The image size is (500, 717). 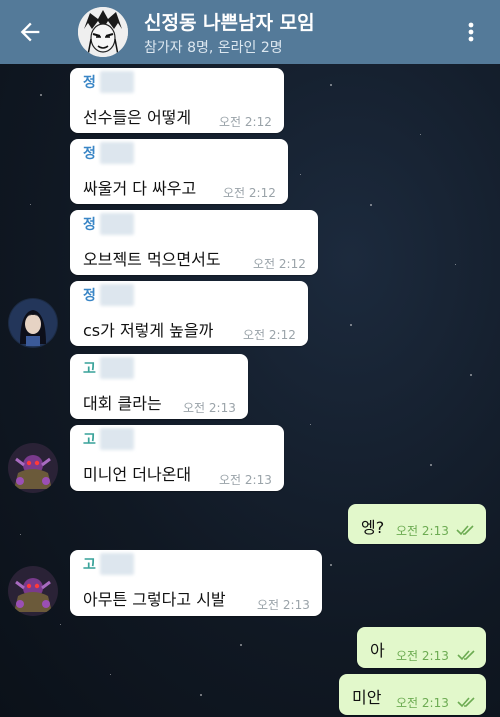 What do you see at coordinates (421, 647) in the screenshot?
I see `outgoing-message: 아 오전 2:13` at bounding box center [421, 647].